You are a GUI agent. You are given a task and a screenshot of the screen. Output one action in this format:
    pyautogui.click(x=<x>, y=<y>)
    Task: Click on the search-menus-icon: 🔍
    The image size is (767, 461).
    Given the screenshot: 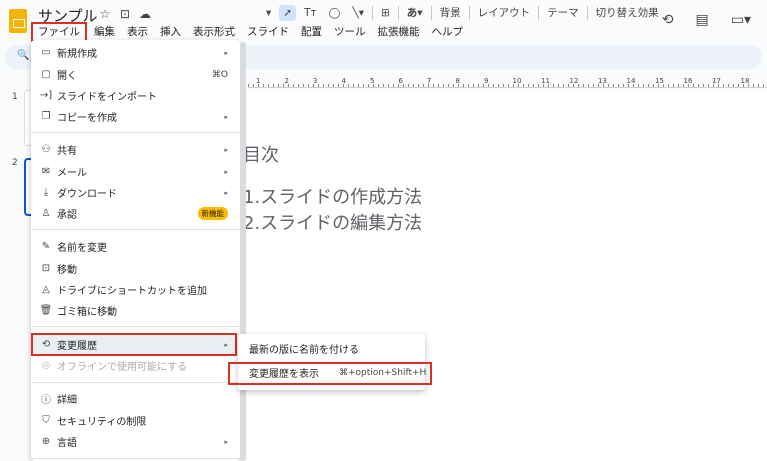 What is the action you would take?
    pyautogui.click(x=23, y=55)
    